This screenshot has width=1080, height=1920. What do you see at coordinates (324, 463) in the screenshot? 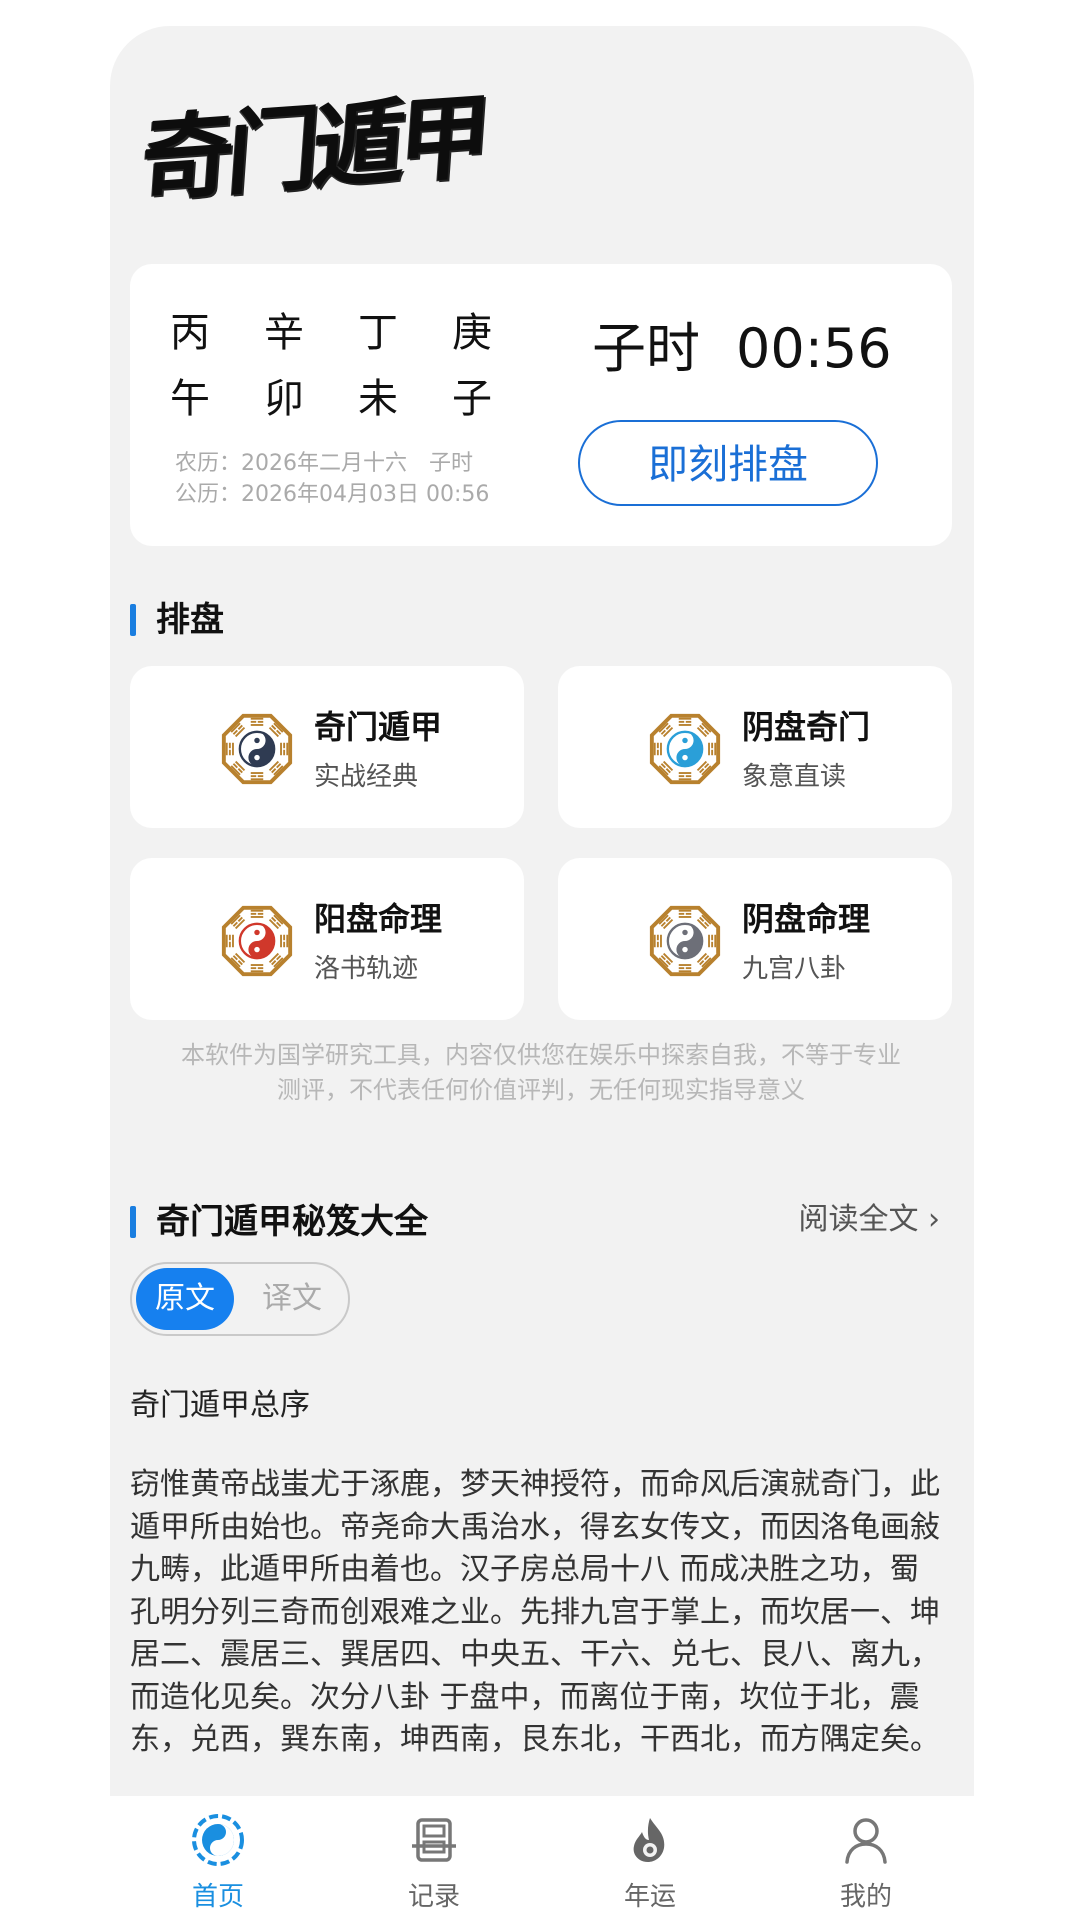
I see `lunar-date: 农历：2026年二月十六 子时` at bounding box center [324, 463].